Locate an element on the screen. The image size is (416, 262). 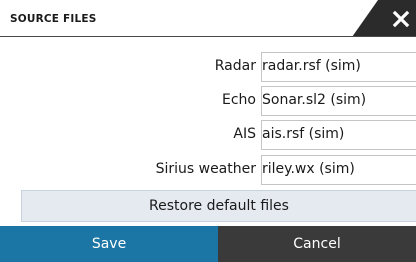
ais-file-value: ais.rsf (sim) is located at coordinates (303, 134).